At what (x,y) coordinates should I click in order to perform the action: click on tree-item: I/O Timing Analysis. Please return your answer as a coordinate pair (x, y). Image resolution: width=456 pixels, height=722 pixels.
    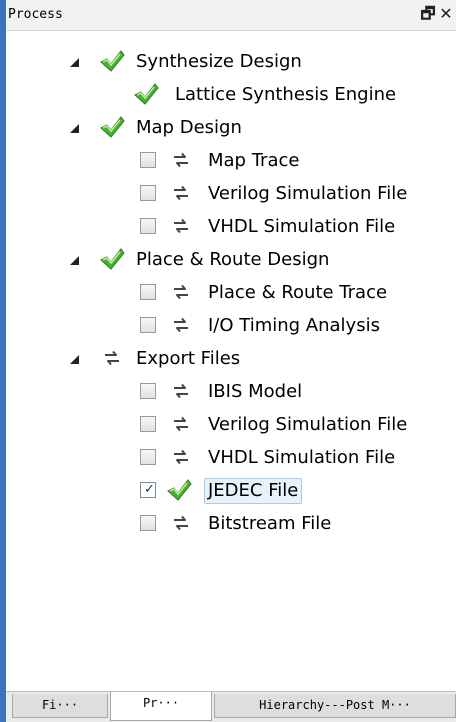
    Looking at the image, I should click on (231, 326).